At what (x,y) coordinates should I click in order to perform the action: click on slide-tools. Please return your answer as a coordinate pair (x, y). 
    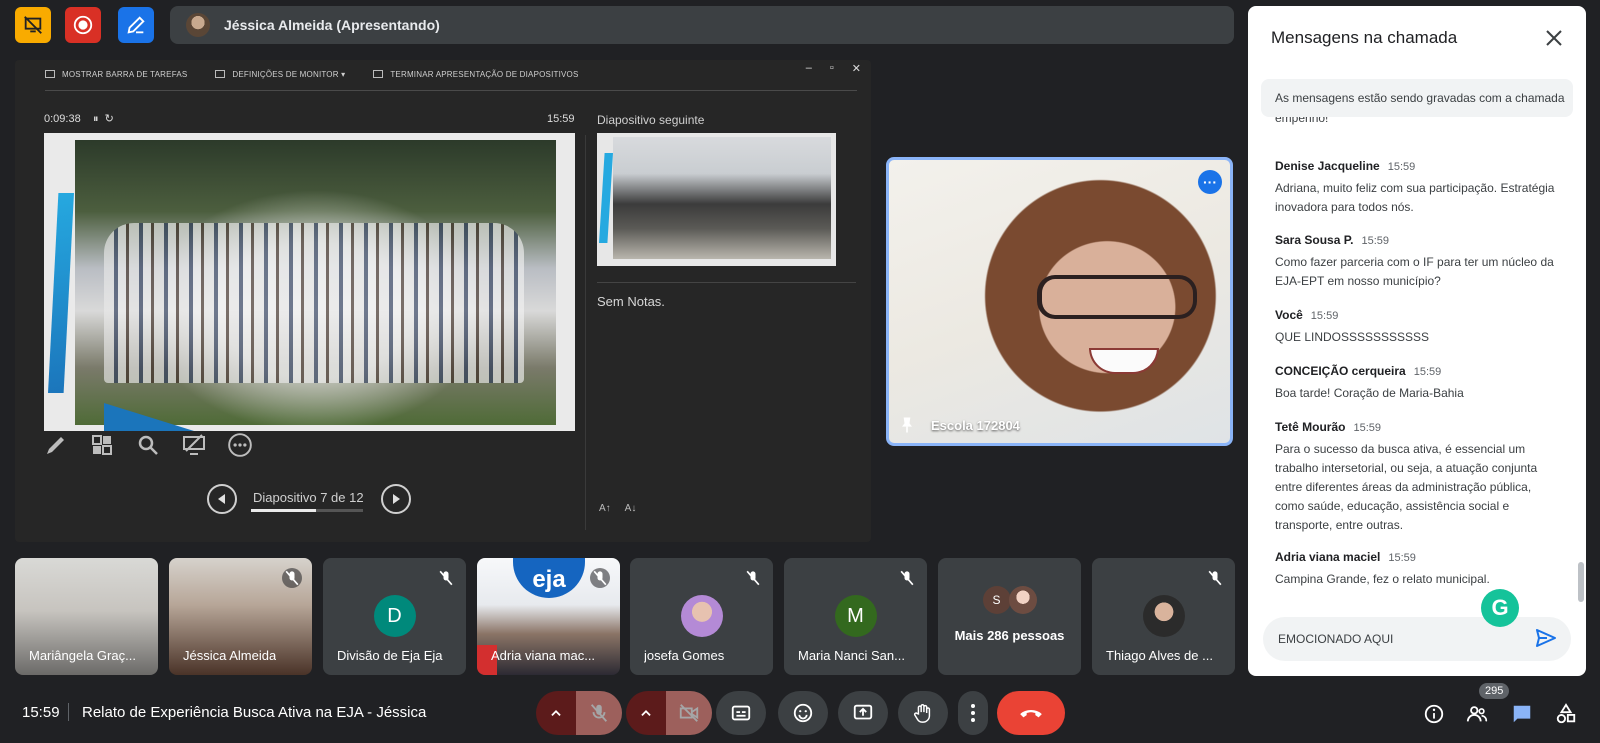
    Looking at the image, I should click on (148, 445).